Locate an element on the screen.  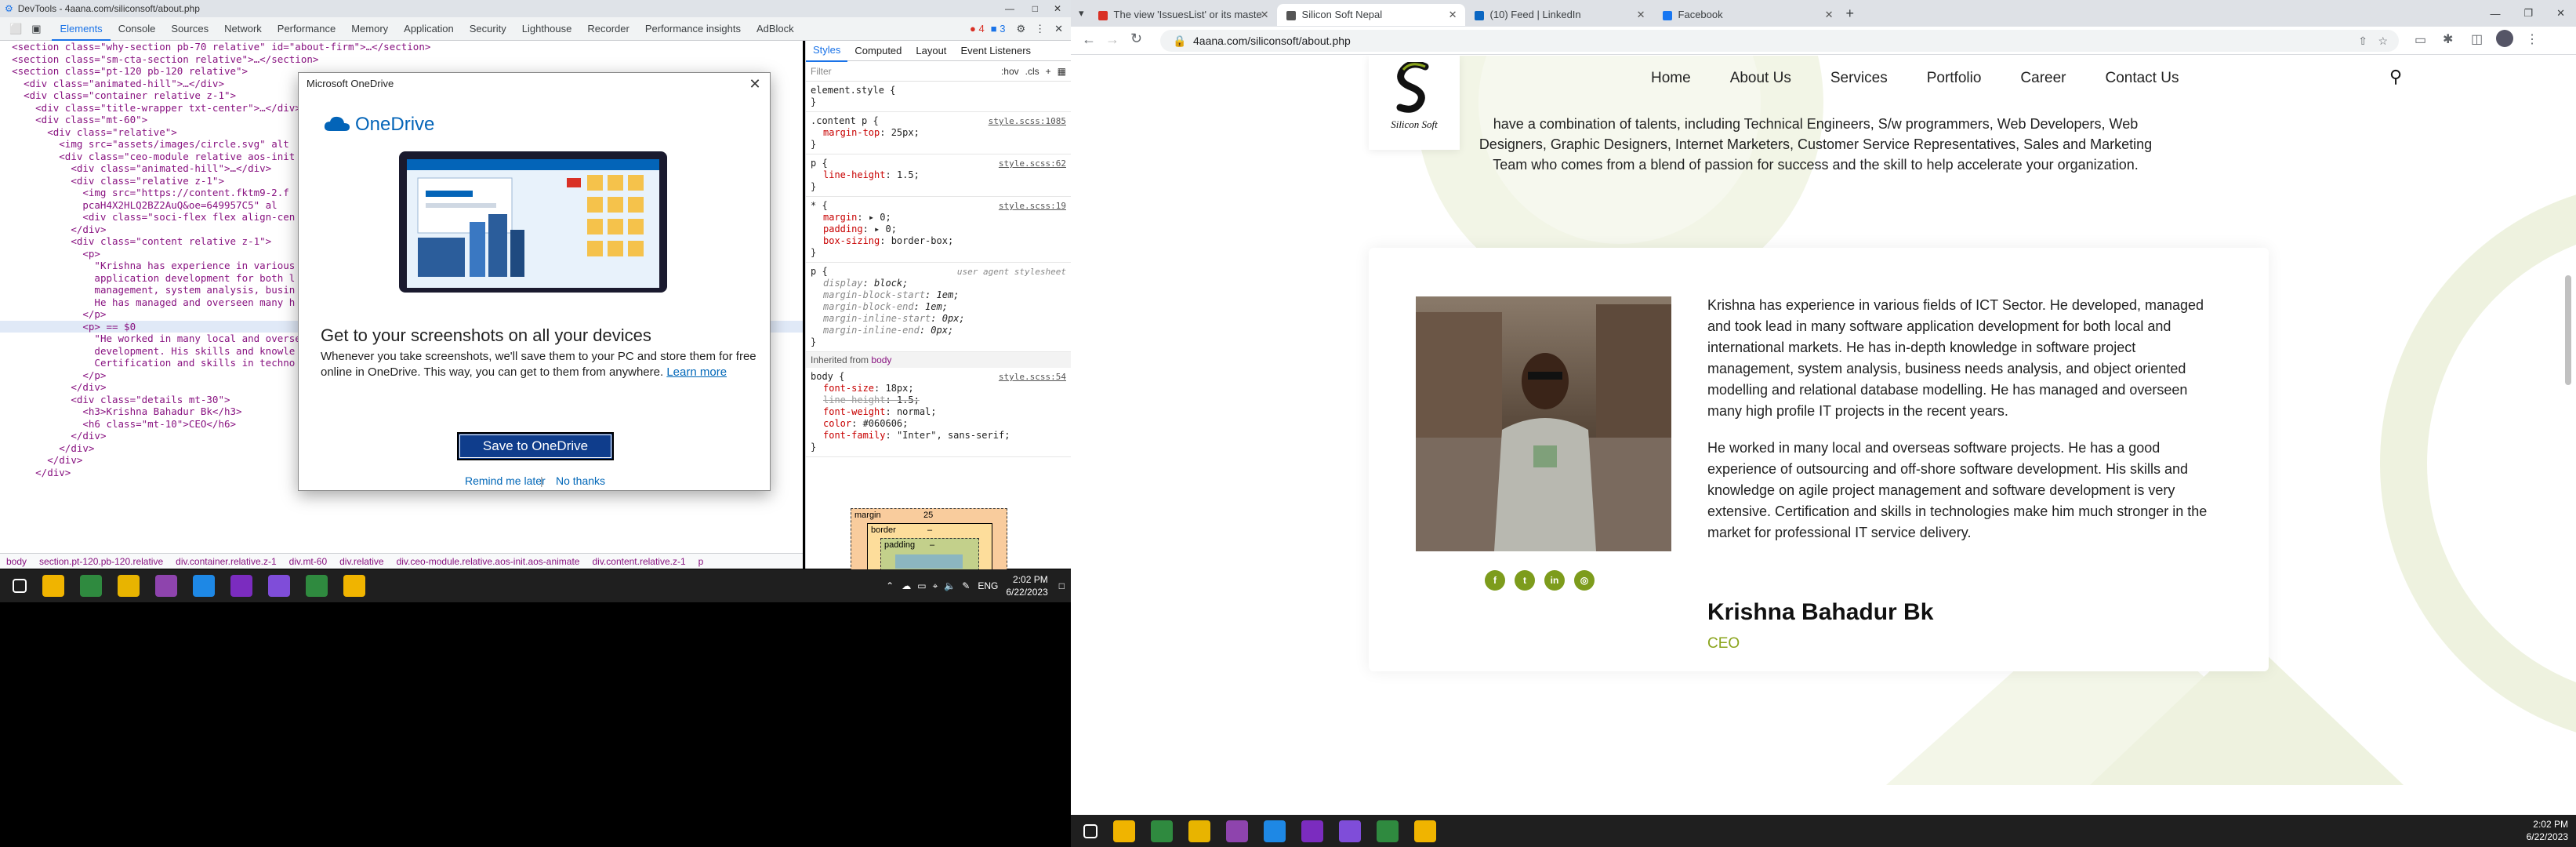
back-button: ← is located at coordinates (1089, 39).